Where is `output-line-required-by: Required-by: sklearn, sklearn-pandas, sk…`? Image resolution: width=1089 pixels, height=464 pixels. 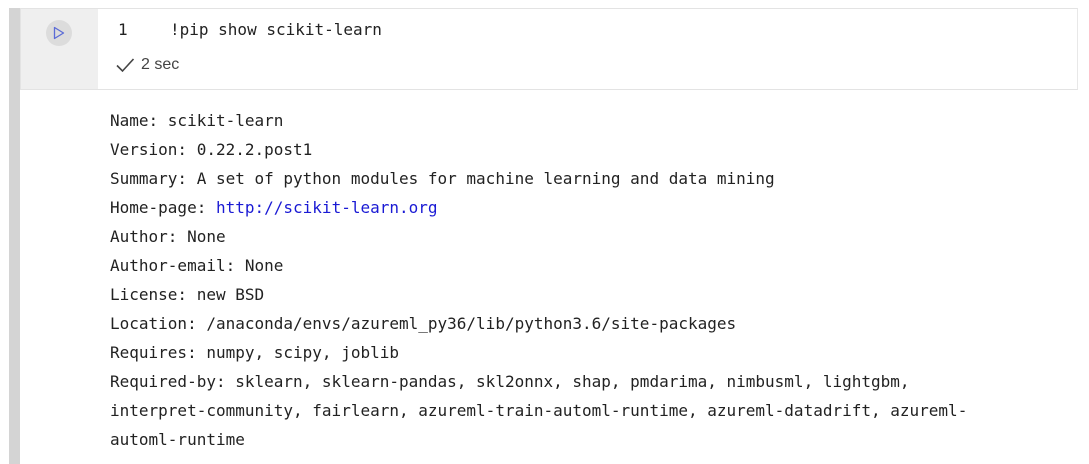
output-line-required-by: Required-by: sklearn, sklearn-pandas, sk… is located at coordinates (510, 381).